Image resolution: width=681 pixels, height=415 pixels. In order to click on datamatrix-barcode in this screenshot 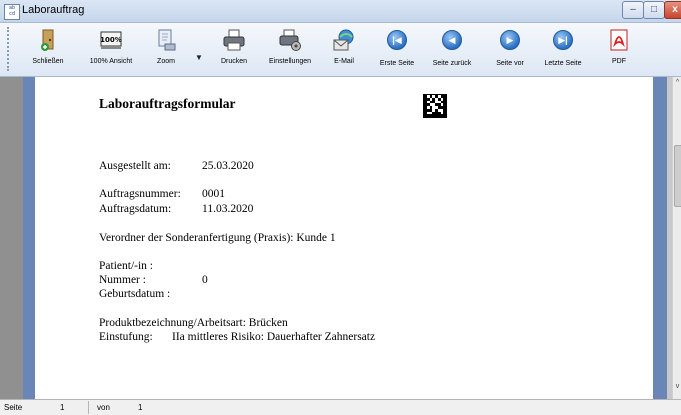, I will do `click(435, 106)`.